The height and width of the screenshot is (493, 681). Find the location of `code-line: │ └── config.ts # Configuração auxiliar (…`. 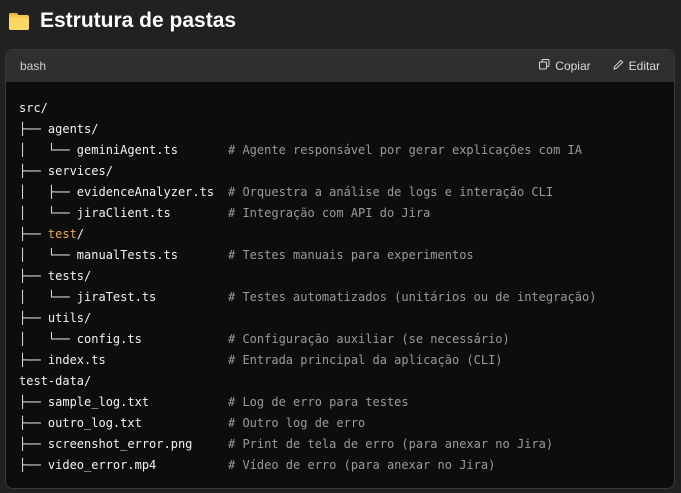

code-line: │ └── config.ts # Configuração auxiliar (… is located at coordinates (340, 339).